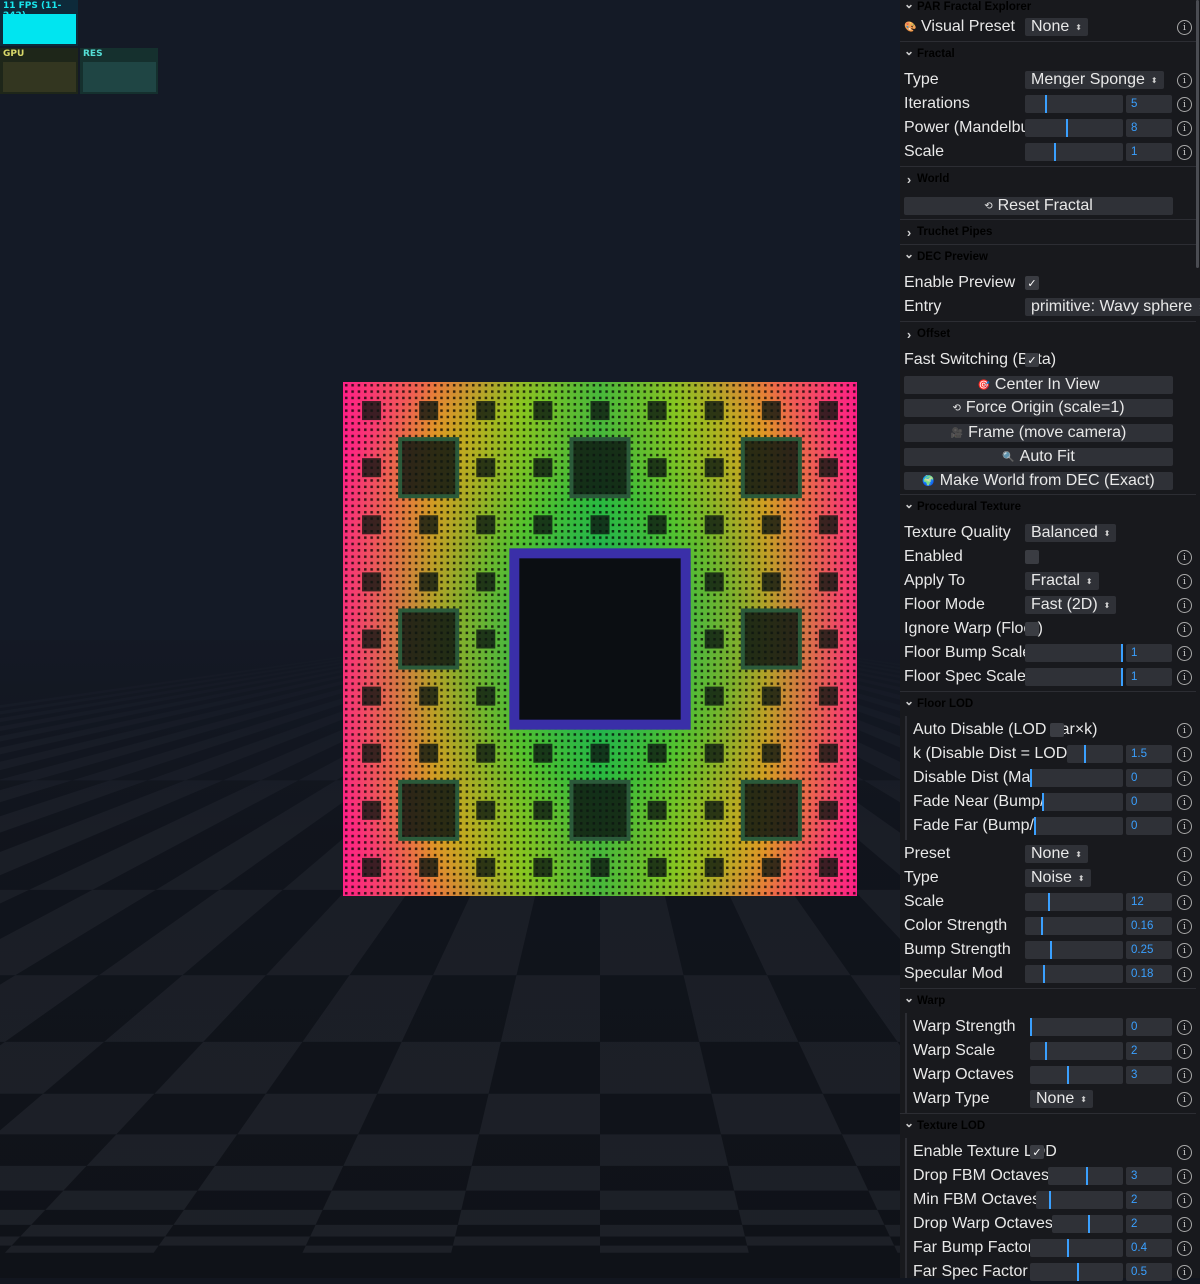 The image size is (1200, 1284). What do you see at coordinates (1079, 1200) in the screenshot?
I see `min-fbm-slider` at bounding box center [1079, 1200].